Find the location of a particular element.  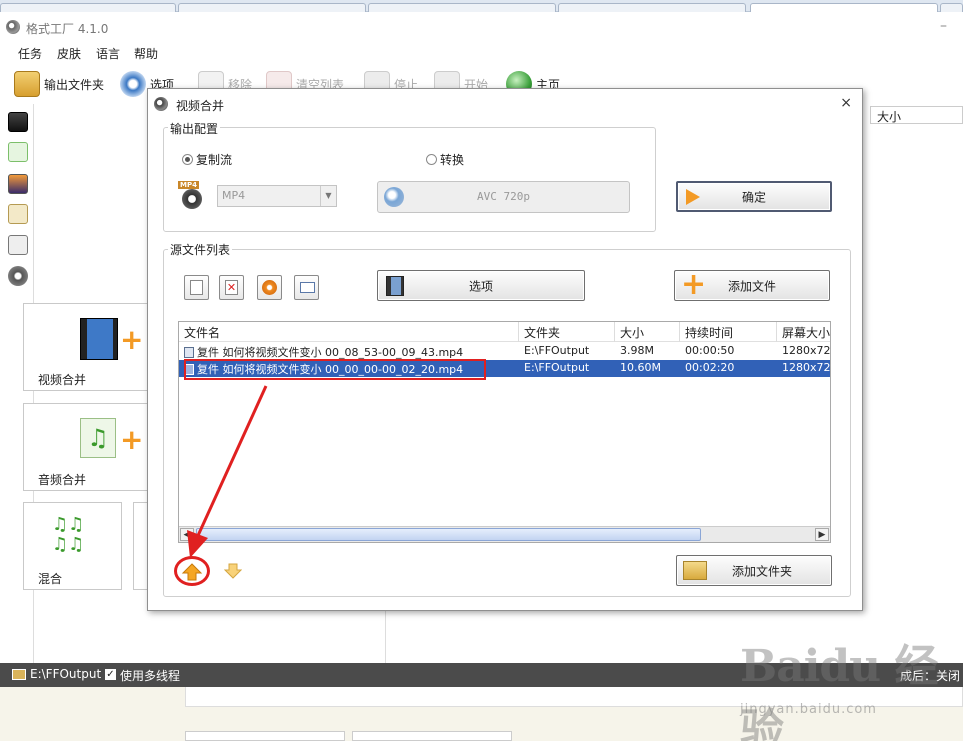

size-column-header: 大小 is located at coordinates (916, 115).